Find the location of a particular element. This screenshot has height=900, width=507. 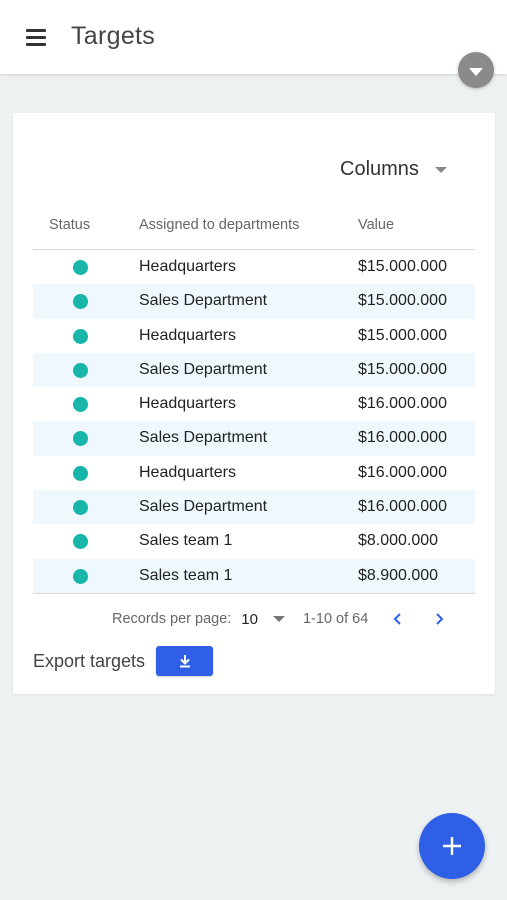

column-header-departments: Assigned to departments is located at coordinates (219, 225).